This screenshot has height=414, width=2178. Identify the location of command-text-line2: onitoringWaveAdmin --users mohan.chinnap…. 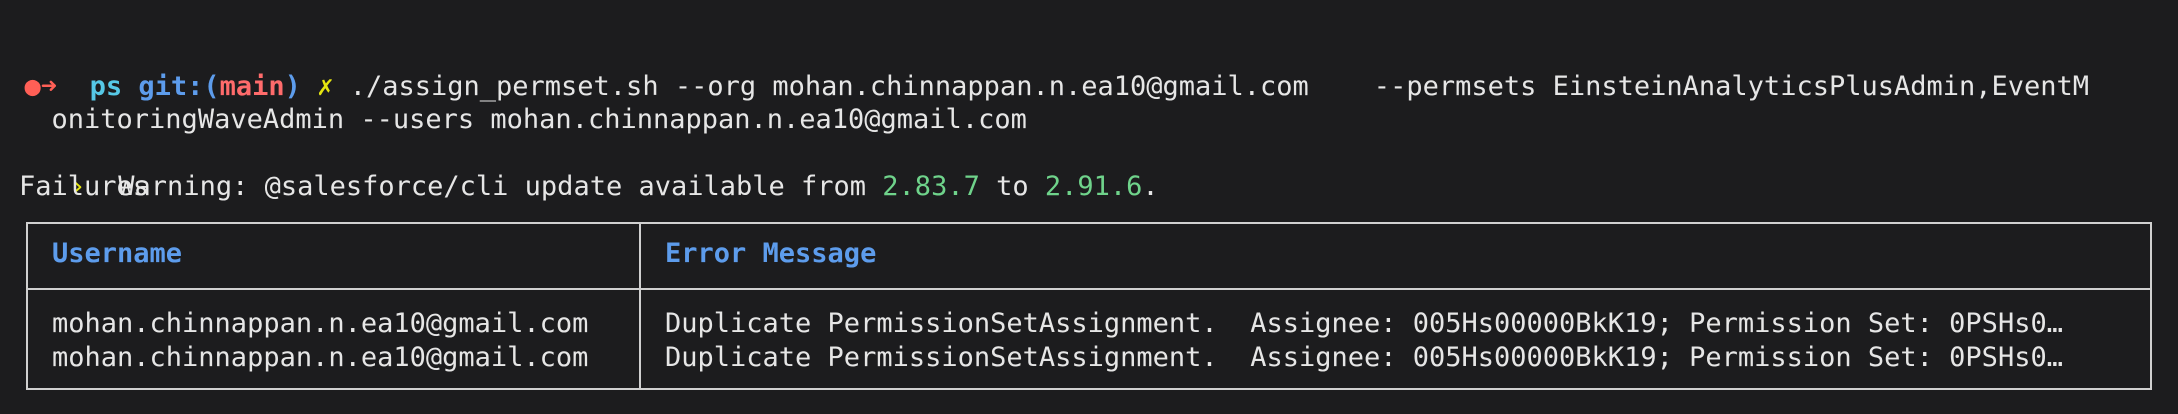
(539, 119).